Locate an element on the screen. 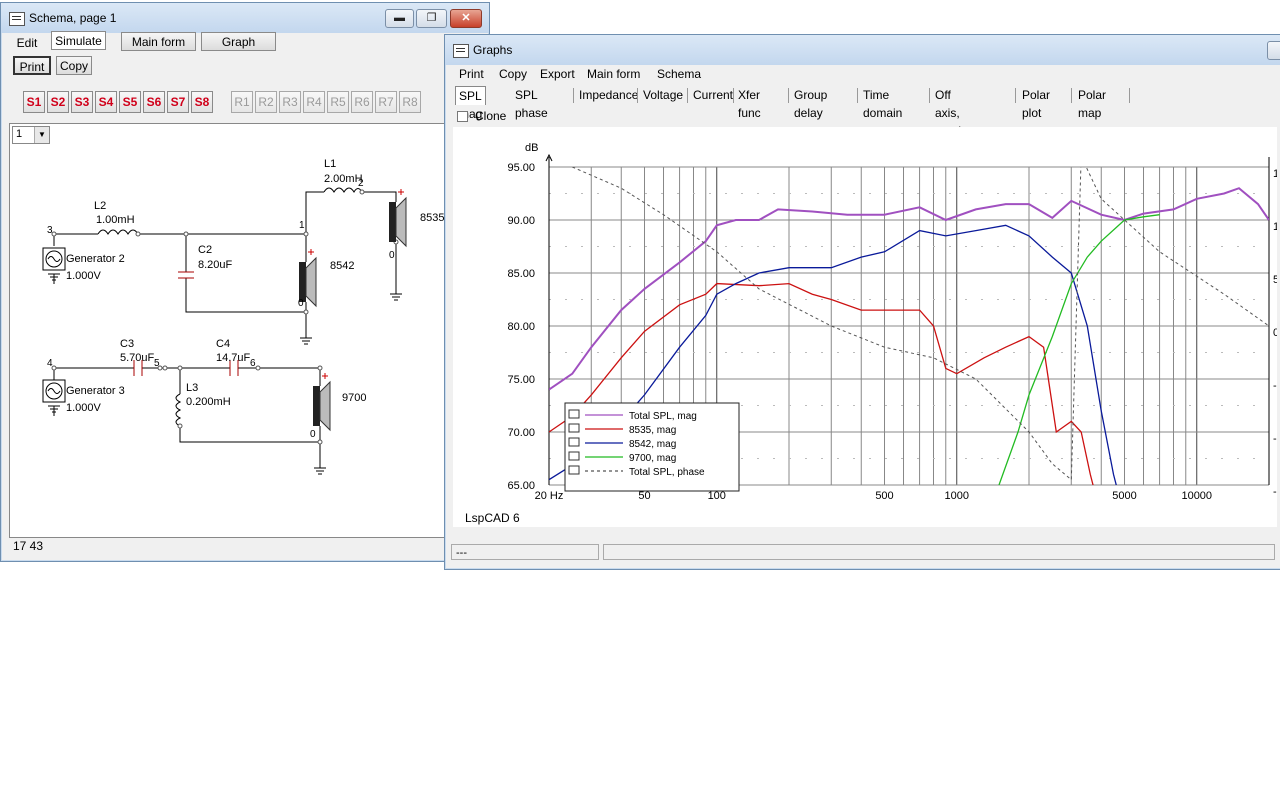  speaker-8535-symbol is located at coordinates (398, 218).